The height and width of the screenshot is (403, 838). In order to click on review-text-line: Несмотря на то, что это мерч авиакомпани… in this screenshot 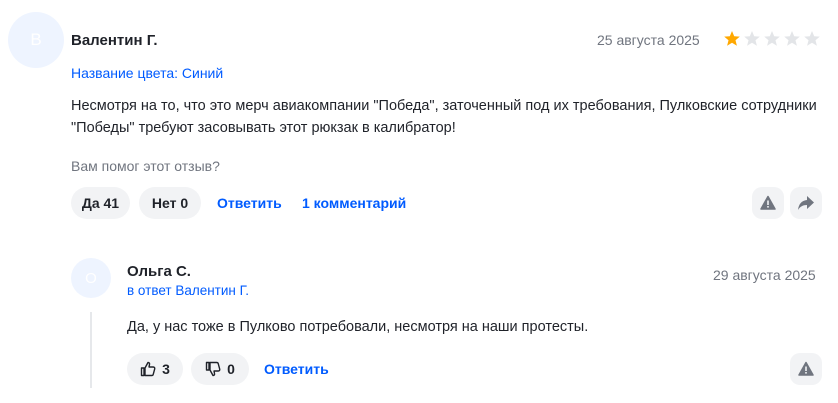, I will do `click(444, 106)`.